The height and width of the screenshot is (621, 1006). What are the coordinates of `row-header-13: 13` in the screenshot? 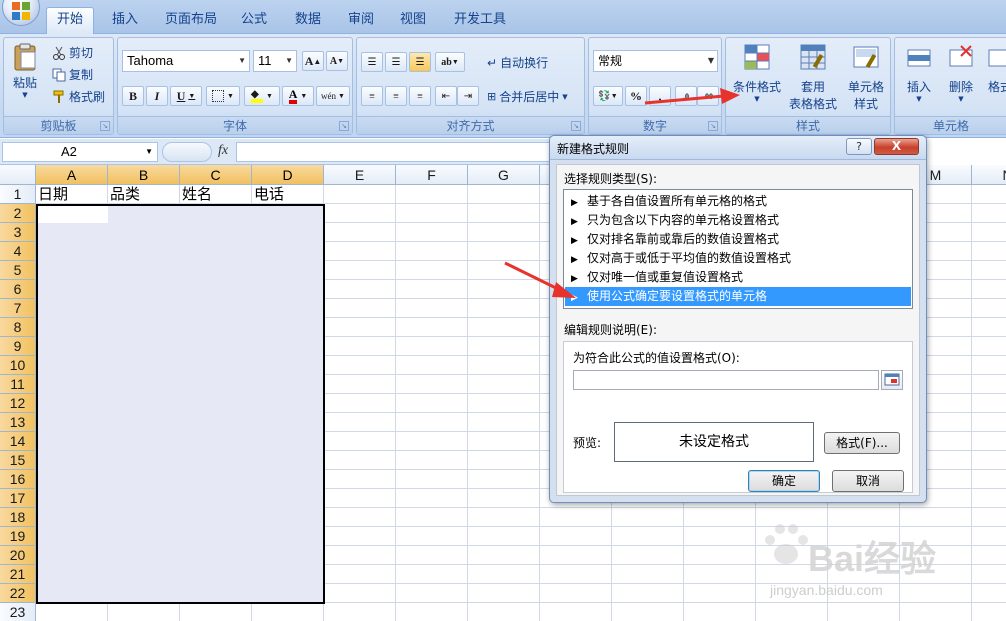 It's located at (18, 422).